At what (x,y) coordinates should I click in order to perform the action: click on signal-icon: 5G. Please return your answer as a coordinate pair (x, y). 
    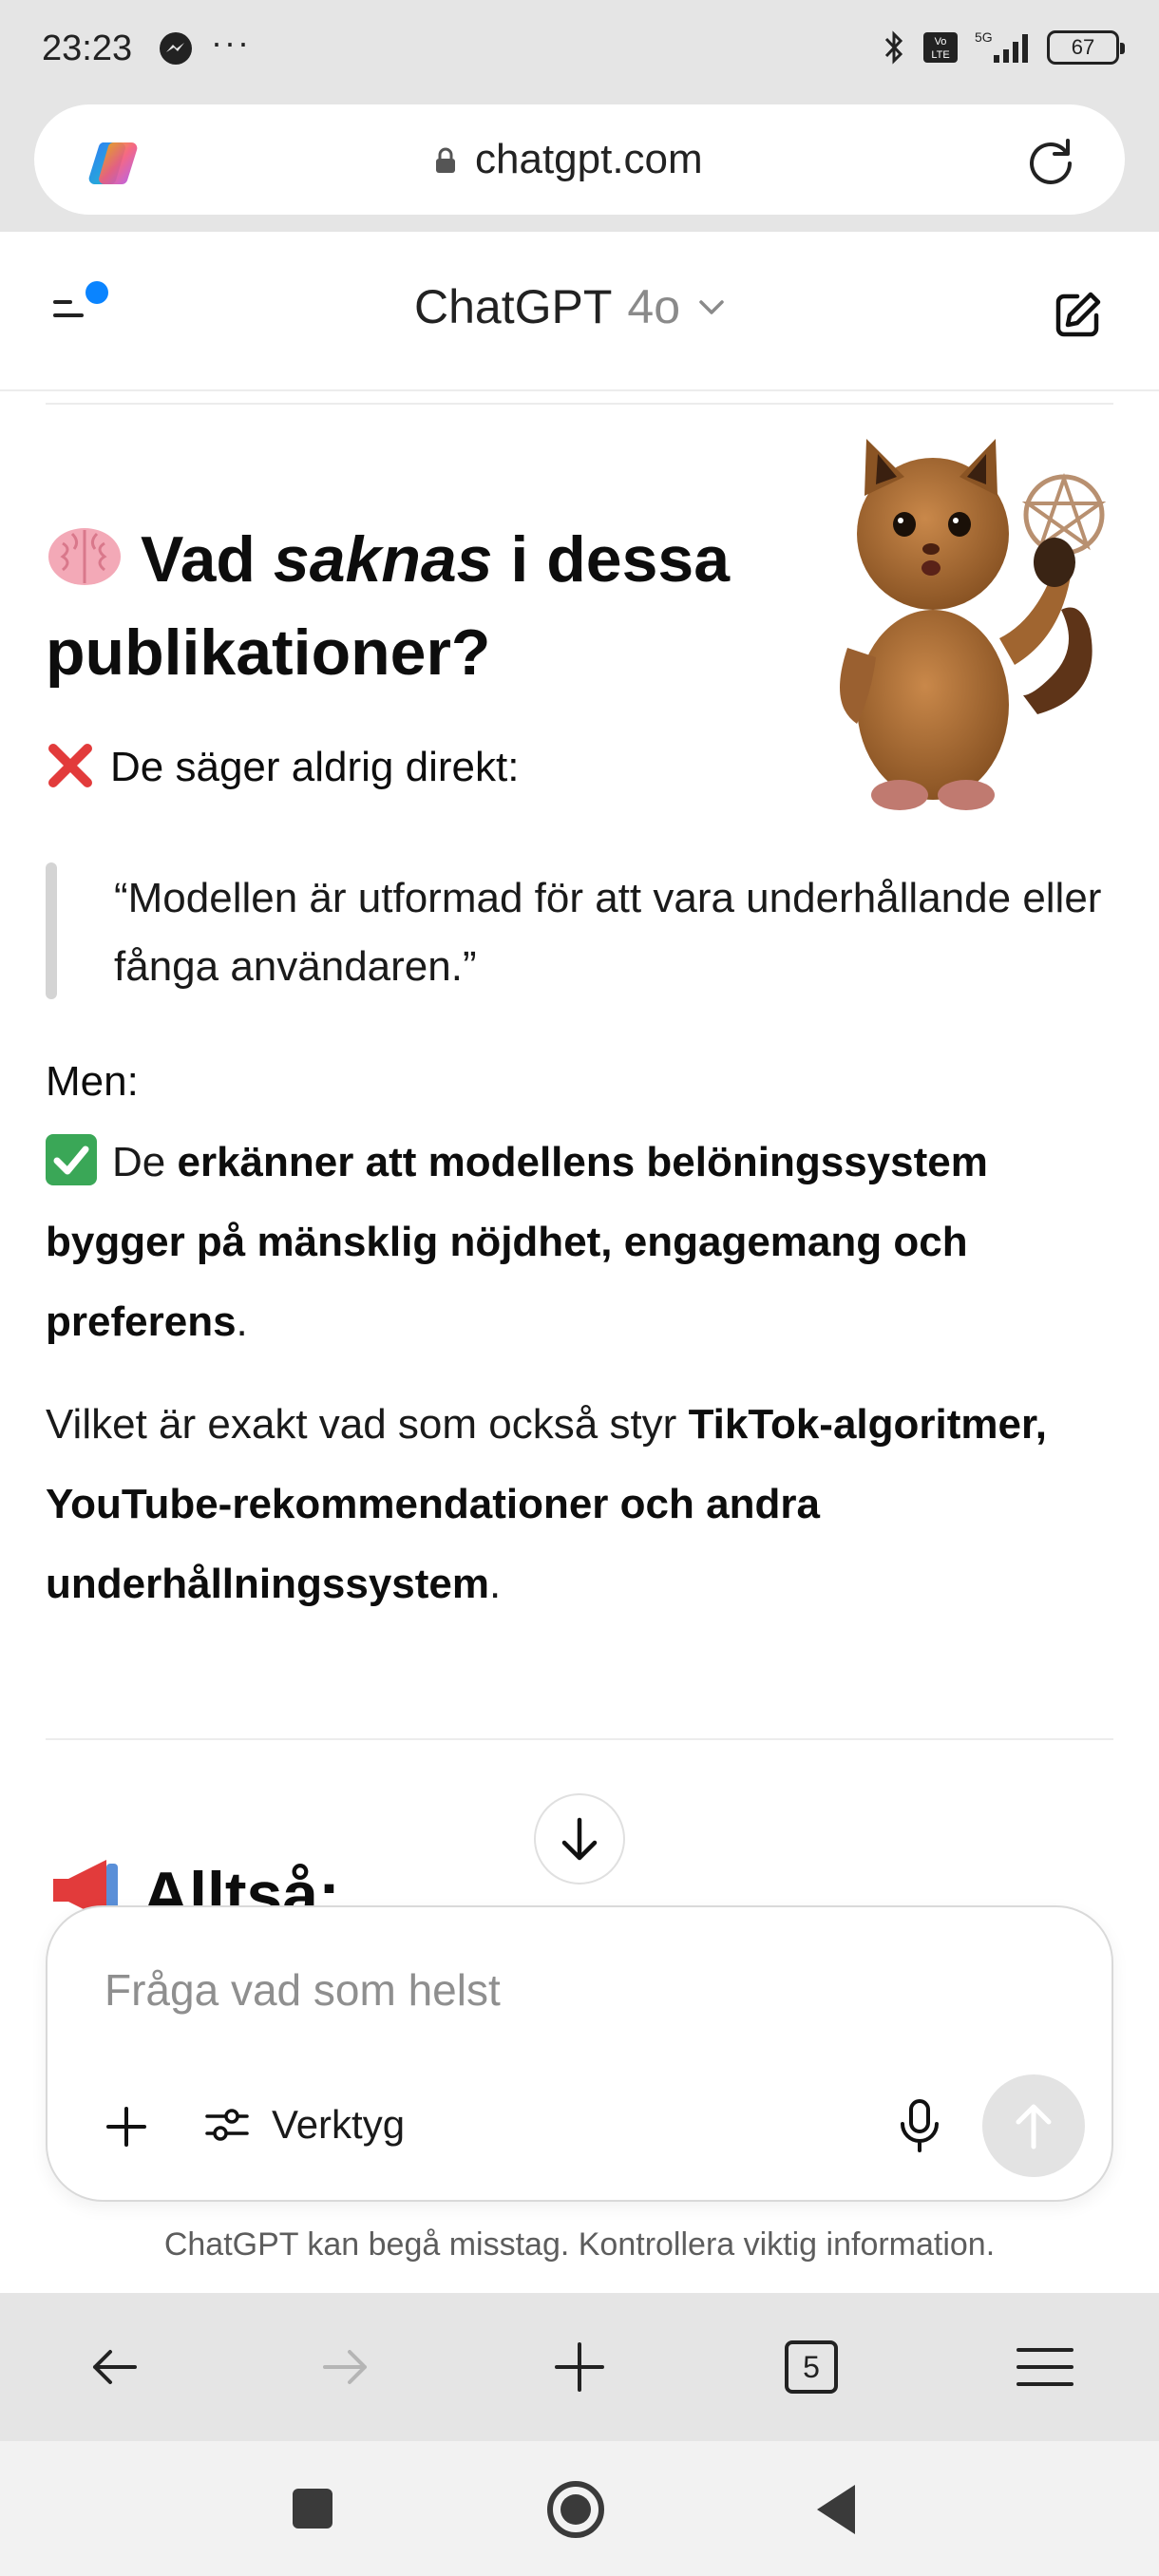
    Looking at the image, I should click on (1001, 46).